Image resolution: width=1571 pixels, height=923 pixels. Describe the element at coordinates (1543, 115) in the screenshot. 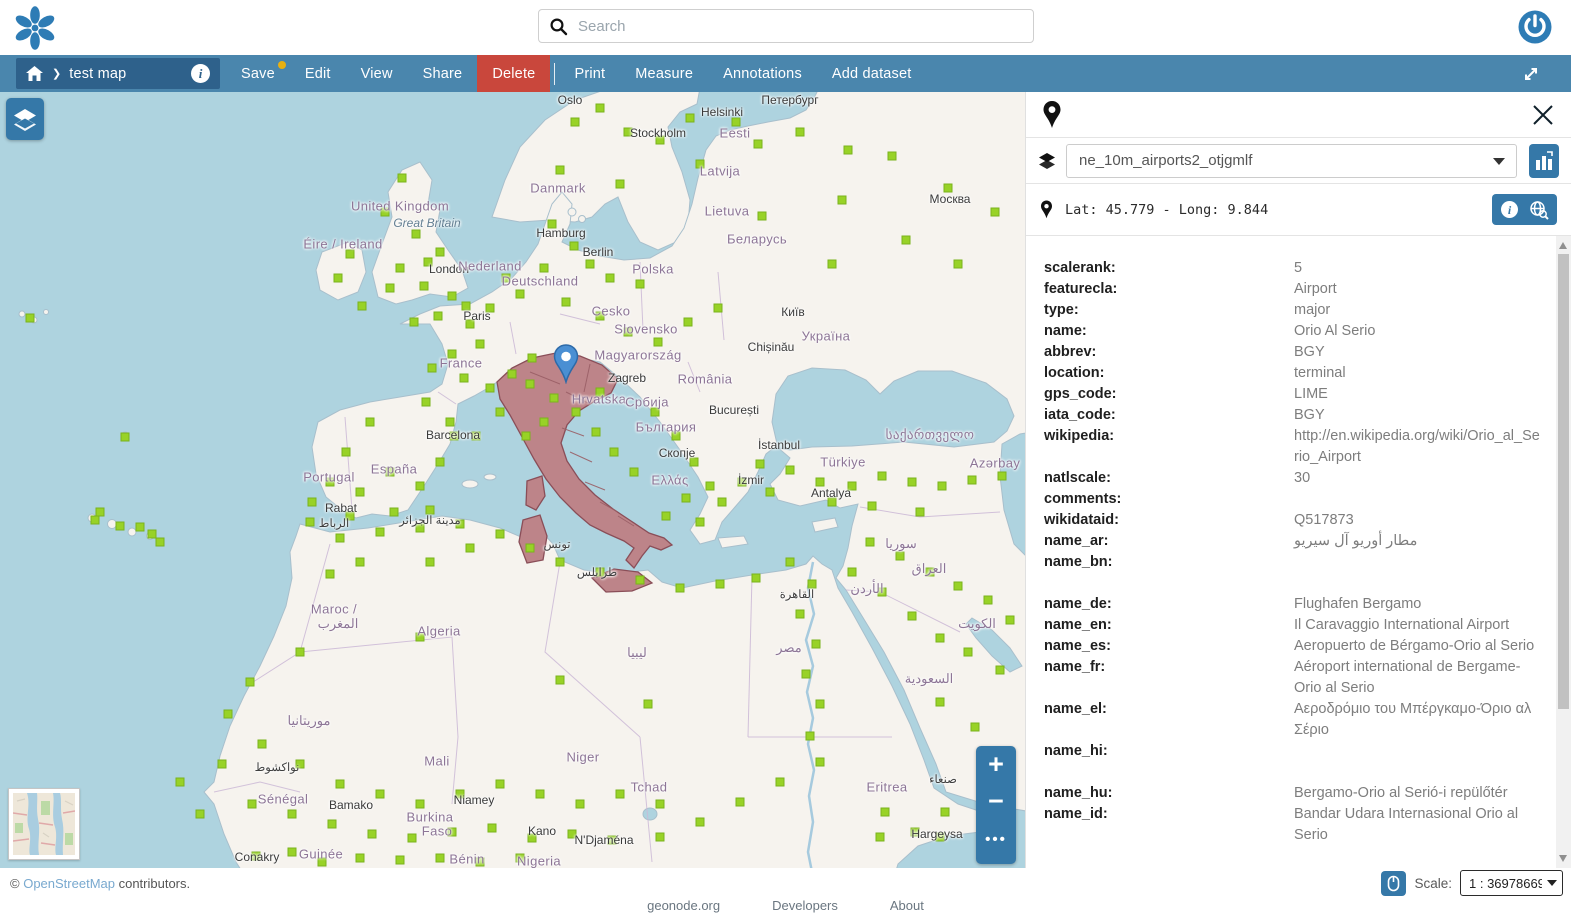

I see `close-panel-button` at that location.